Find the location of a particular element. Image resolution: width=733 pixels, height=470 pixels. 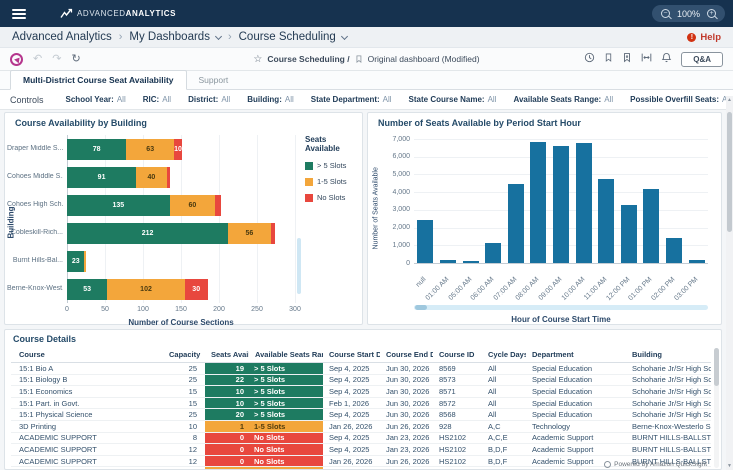

cell-seats-available: 0 is located at coordinates (227, 449).